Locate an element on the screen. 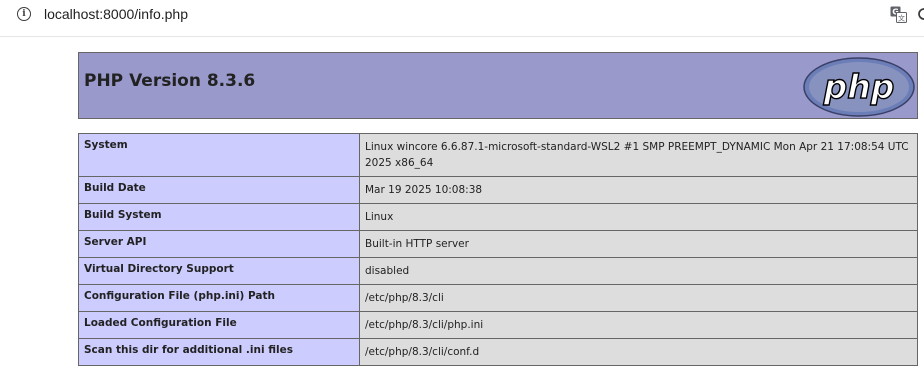 The height and width of the screenshot is (366, 924). row-label: Build System is located at coordinates (219, 217).